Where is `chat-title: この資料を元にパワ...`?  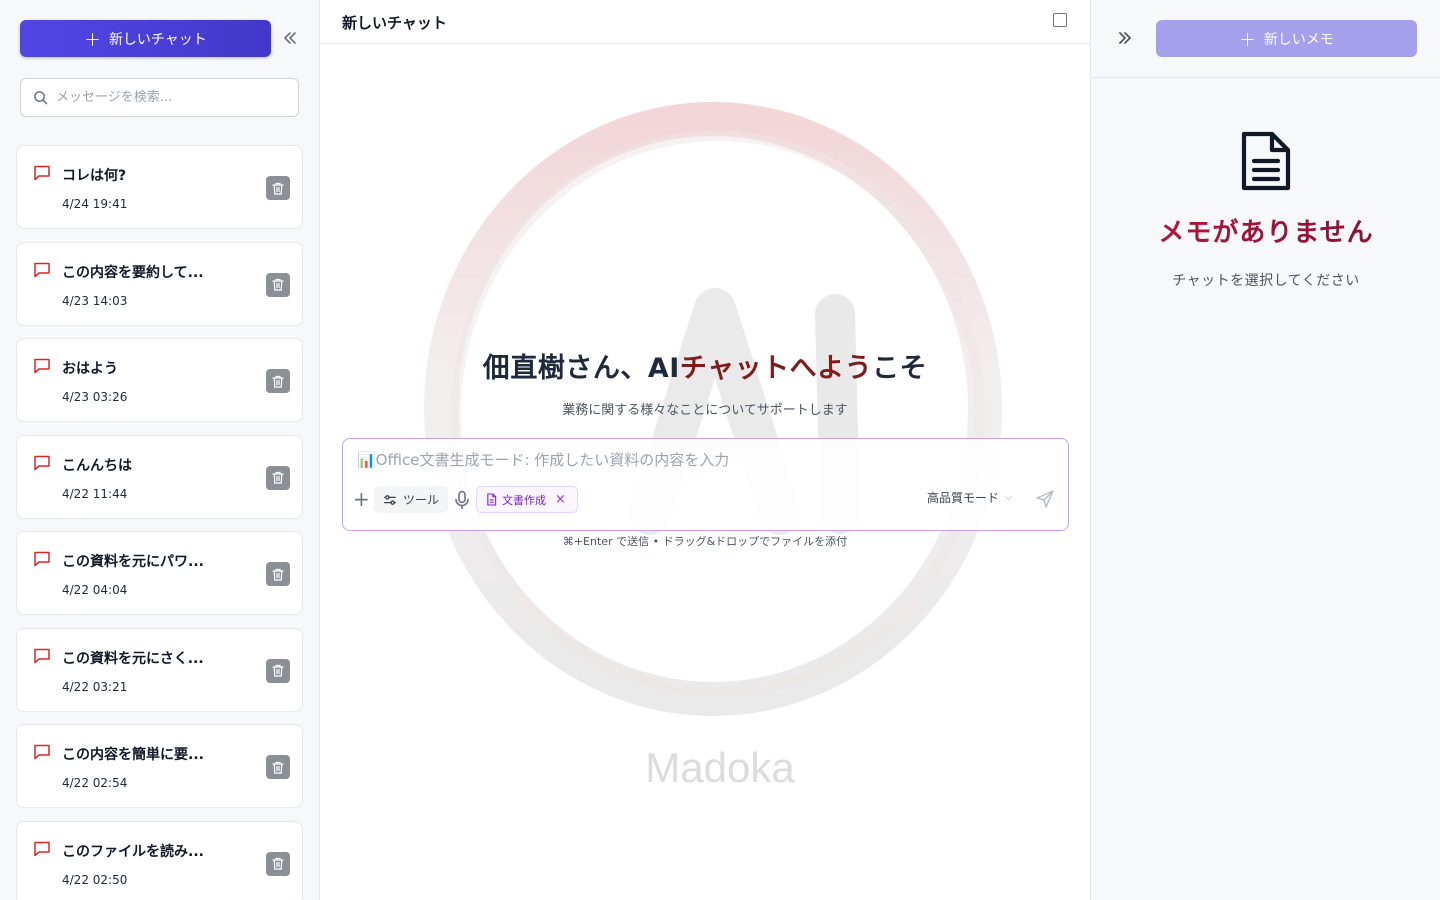 chat-title: この資料を元にパワ... is located at coordinates (133, 562).